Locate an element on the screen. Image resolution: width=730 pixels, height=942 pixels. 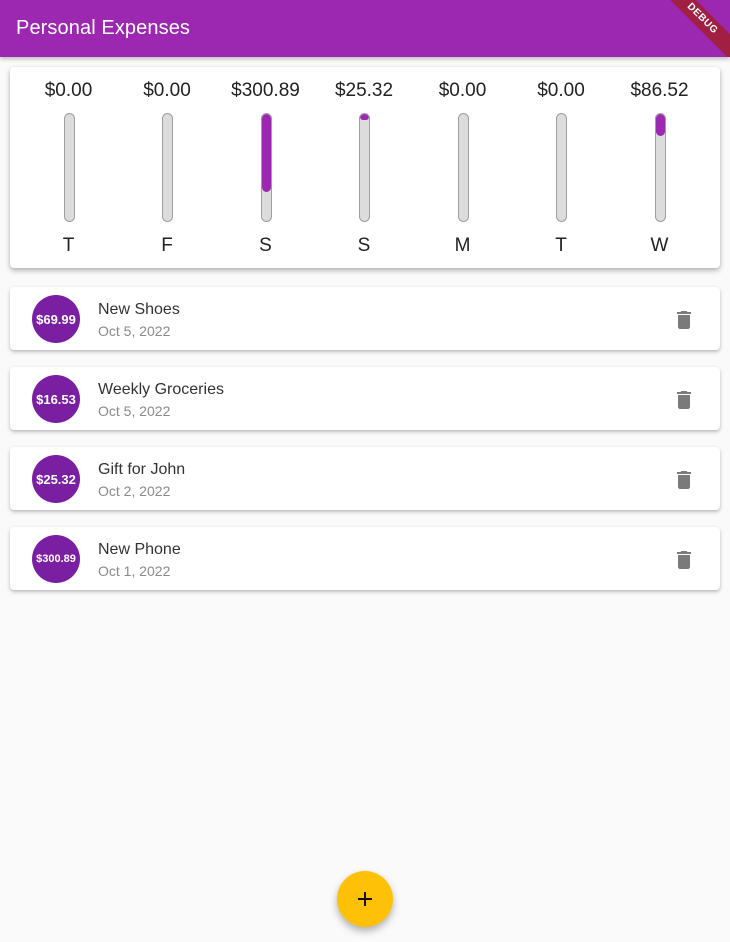
bar-amount-label: $86.52 is located at coordinates (659, 90).